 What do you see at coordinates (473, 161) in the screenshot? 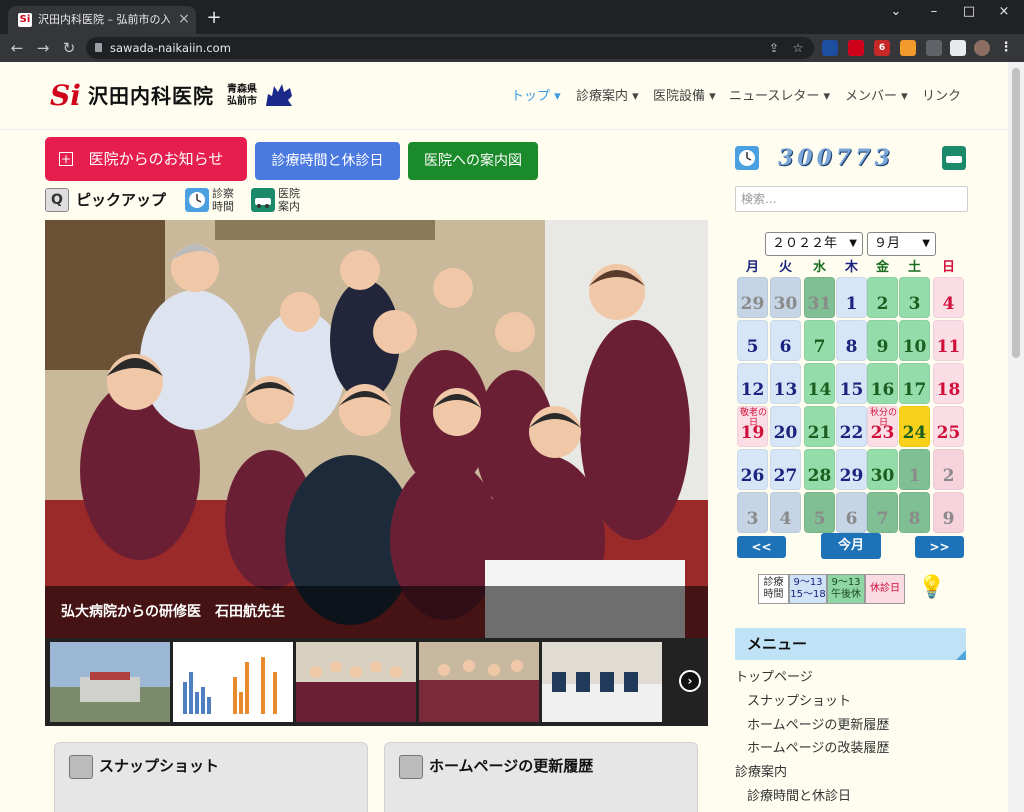
I see `map-button: 医院への案内図` at bounding box center [473, 161].